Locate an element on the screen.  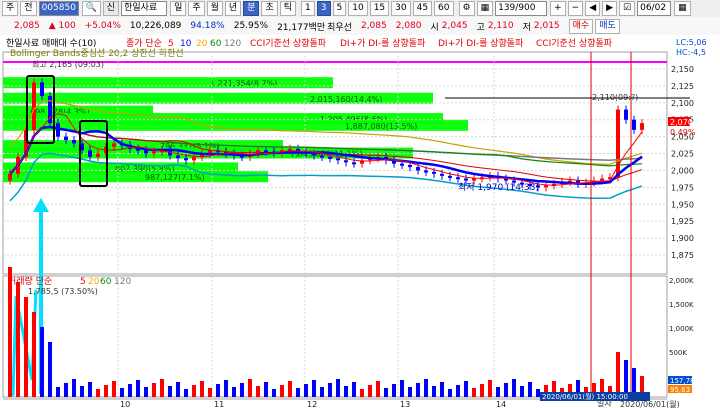
bollinger-label: Bollinger Bands중심선 20,2 상한선 하한선 is located at coordinates (97, 53).